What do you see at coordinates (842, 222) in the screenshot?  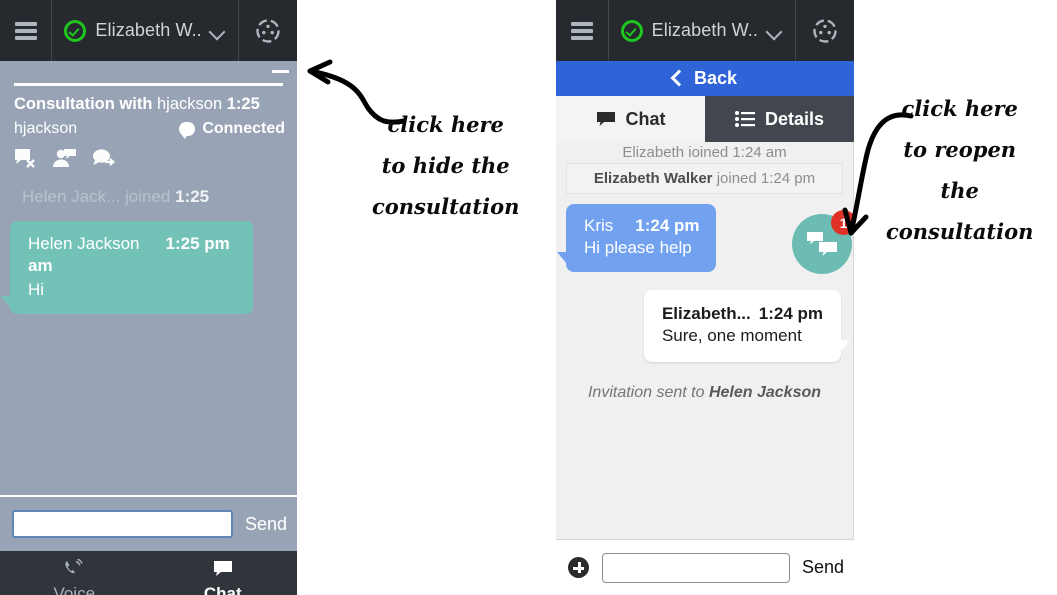 I see `unread-badge: 1` at bounding box center [842, 222].